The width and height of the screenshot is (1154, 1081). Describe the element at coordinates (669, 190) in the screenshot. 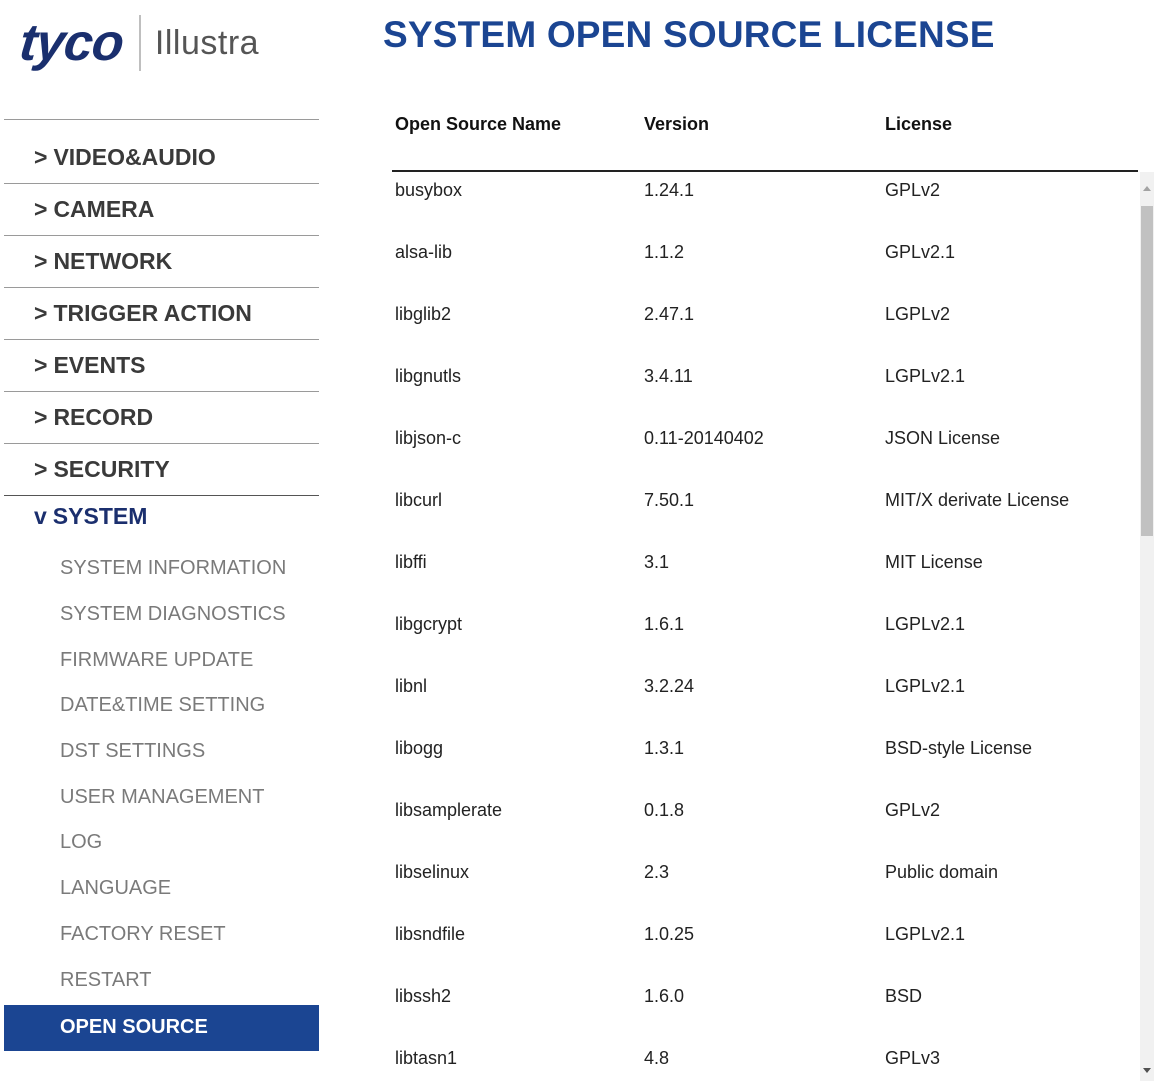

I see `cell-version: 1.24.1` at that location.